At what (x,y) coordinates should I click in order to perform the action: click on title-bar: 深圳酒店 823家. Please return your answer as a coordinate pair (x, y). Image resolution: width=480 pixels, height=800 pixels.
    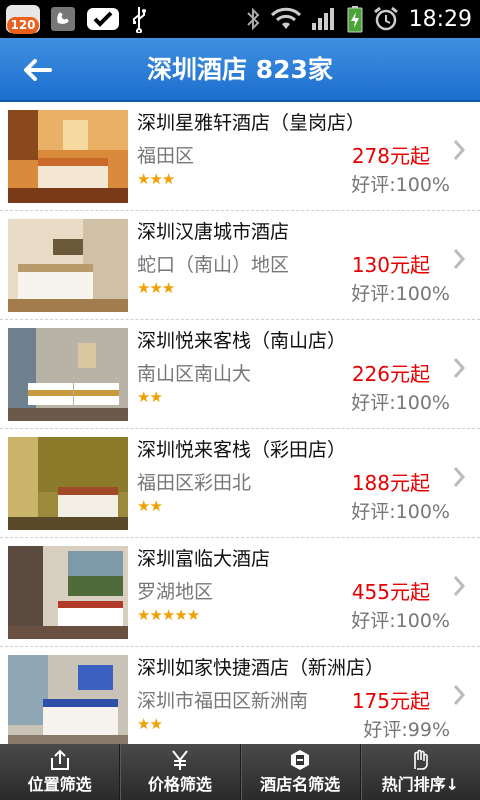
    Looking at the image, I should click on (240, 70).